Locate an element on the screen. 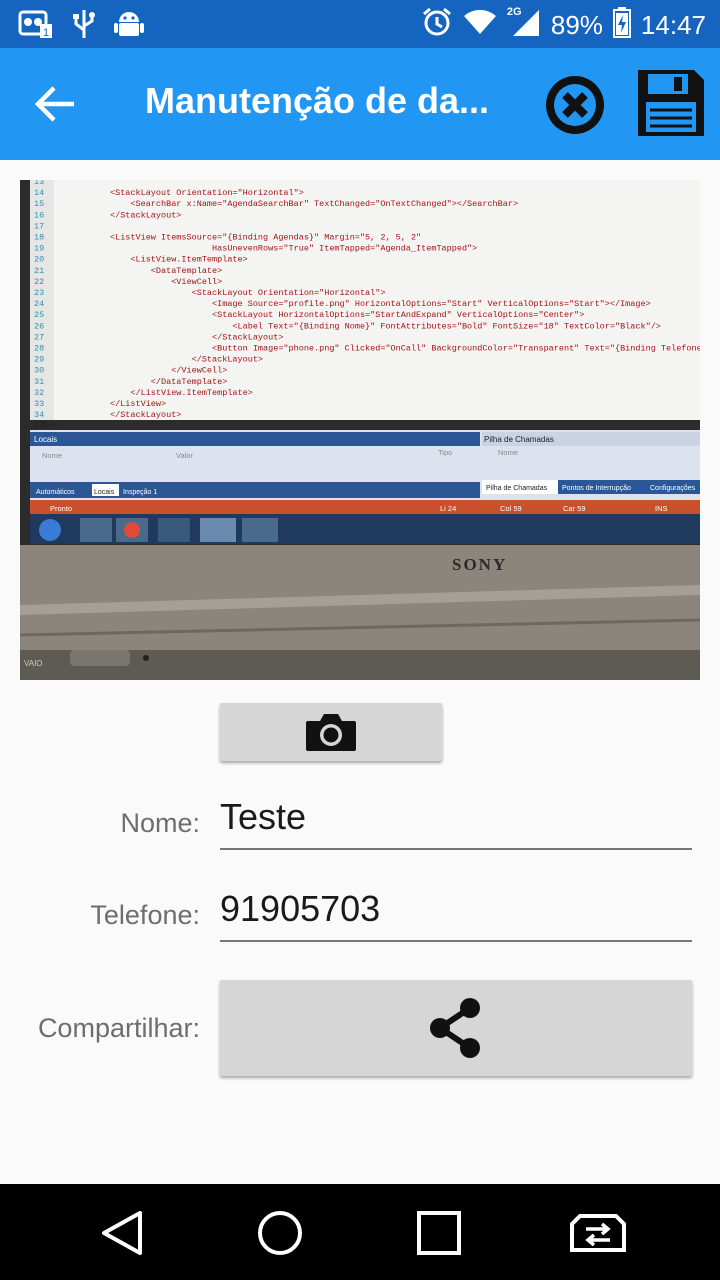 The height and width of the screenshot is (1280, 720). tab-settings: Configurações is located at coordinates (673, 488).